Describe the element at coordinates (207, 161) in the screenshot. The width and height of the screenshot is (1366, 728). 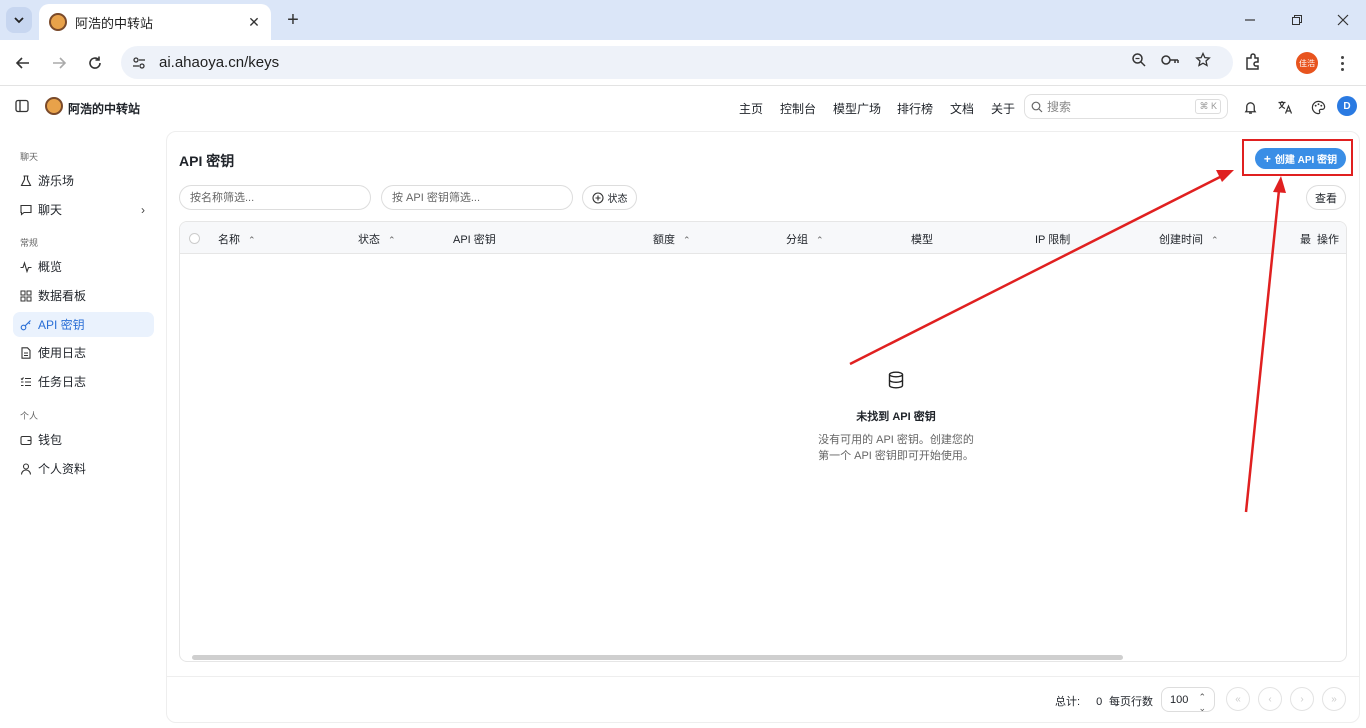
I see `page-title: API 密钥` at that location.